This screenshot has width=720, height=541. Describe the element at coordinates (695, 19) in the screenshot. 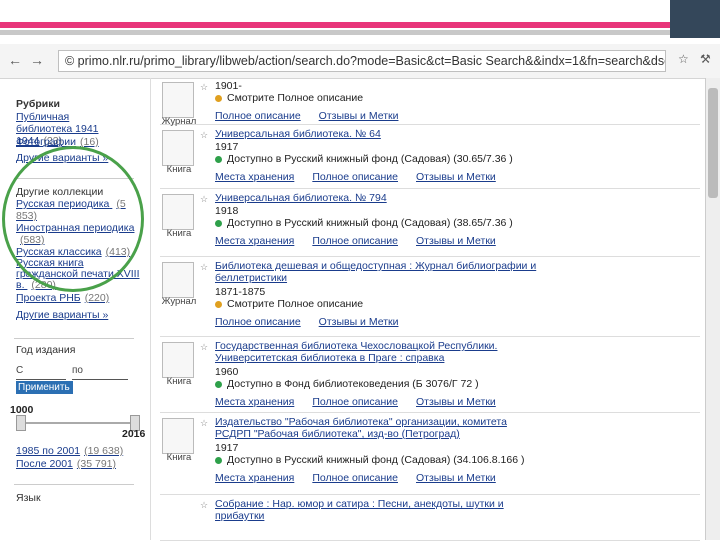

I see `dark-corner-block` at that location.